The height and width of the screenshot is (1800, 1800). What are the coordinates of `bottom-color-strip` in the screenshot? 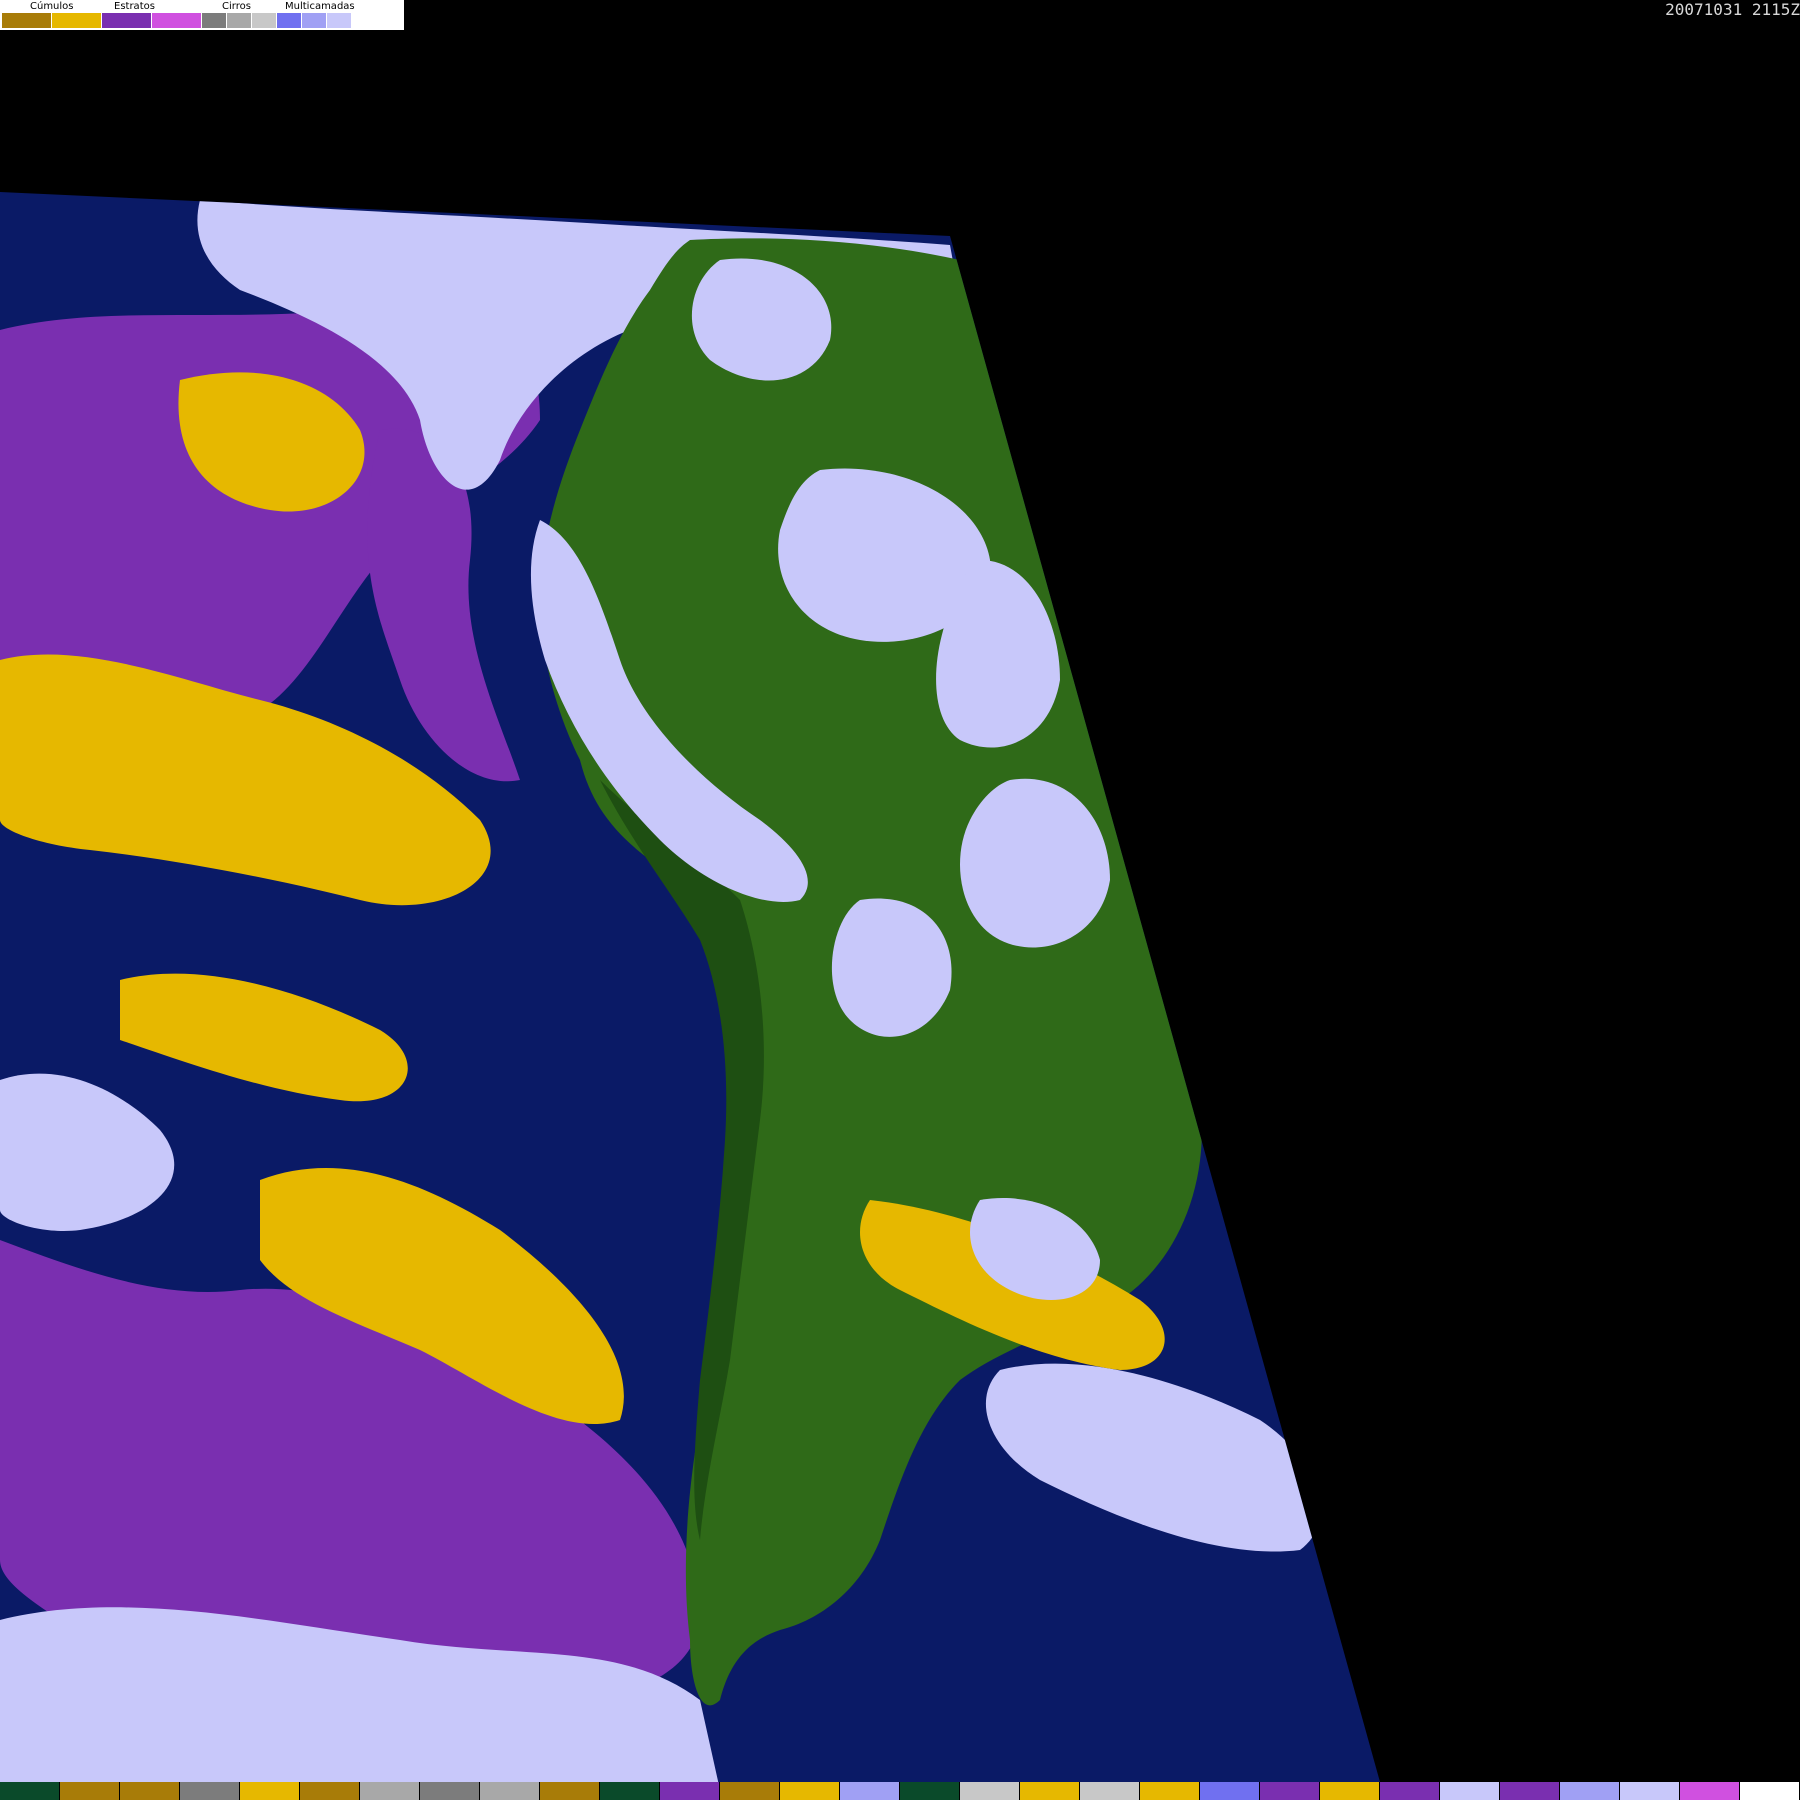 It's located at (900, 1791).